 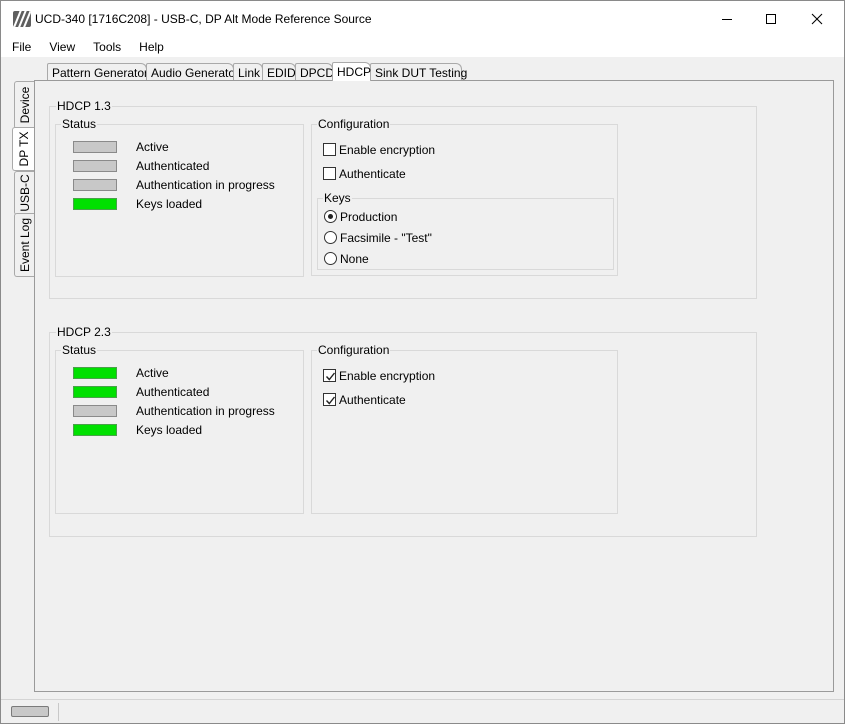 I want to click on tab-pattern-generator: Pattern Generator, so click(x=97, y=72).